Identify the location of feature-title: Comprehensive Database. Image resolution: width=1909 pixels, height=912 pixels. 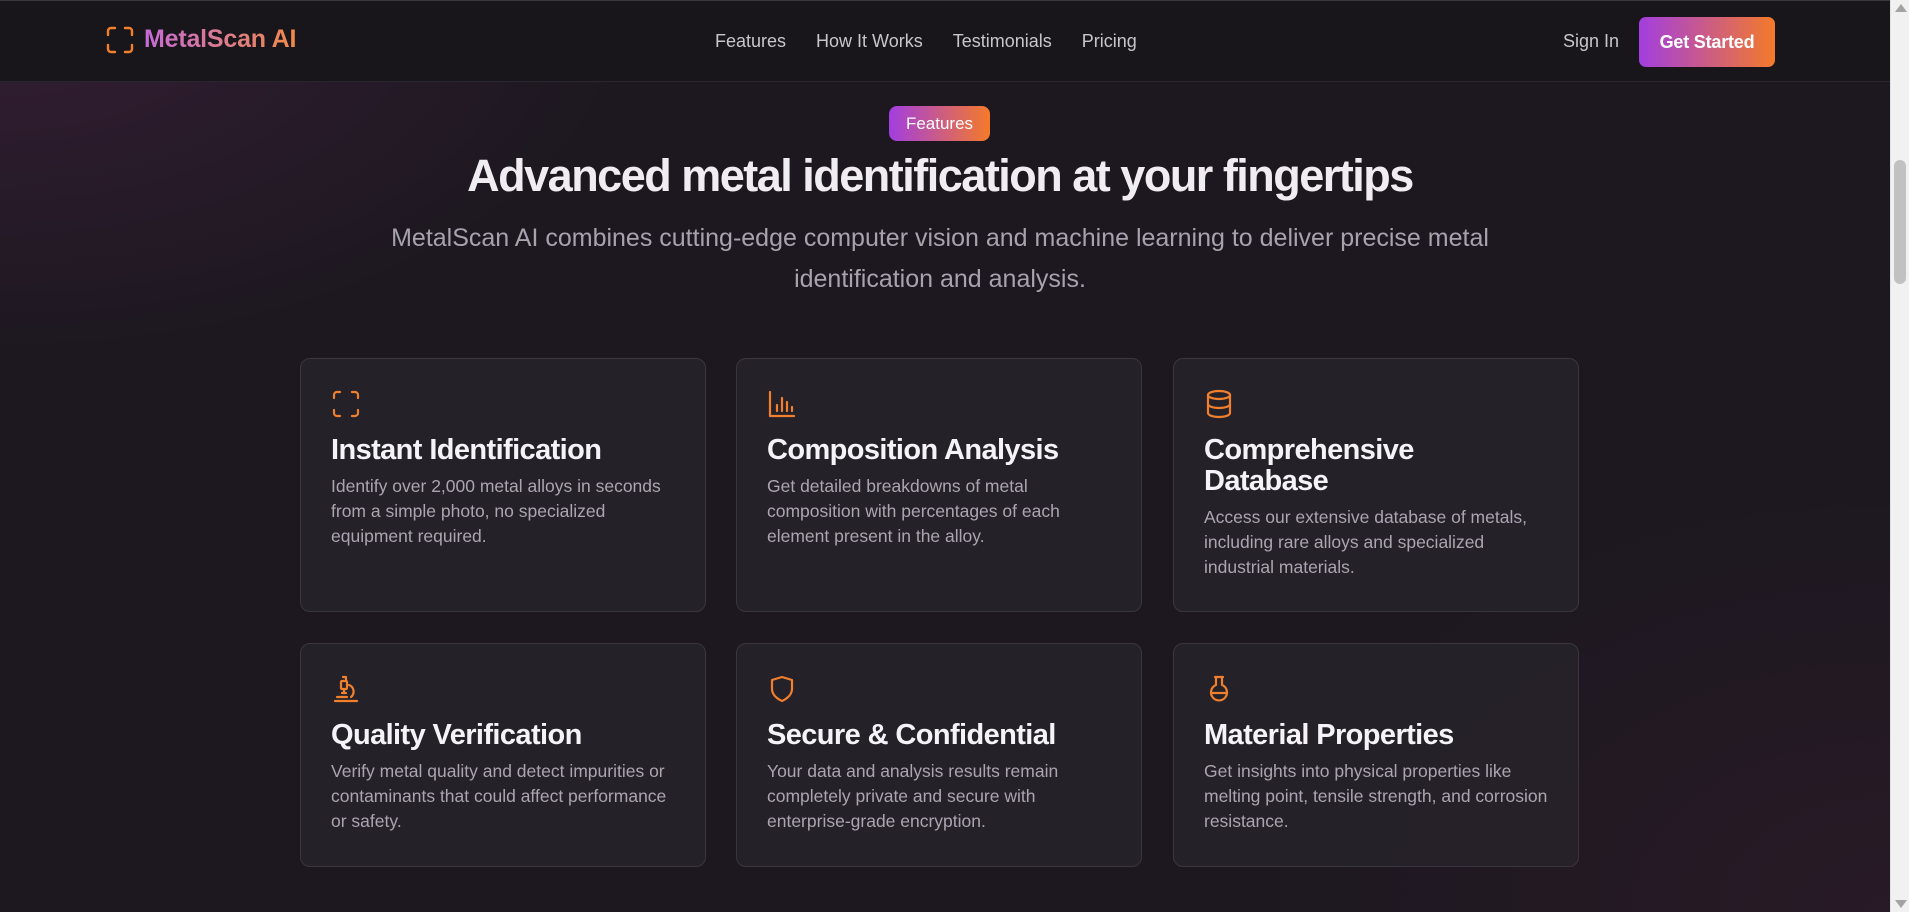
(1309, 465).